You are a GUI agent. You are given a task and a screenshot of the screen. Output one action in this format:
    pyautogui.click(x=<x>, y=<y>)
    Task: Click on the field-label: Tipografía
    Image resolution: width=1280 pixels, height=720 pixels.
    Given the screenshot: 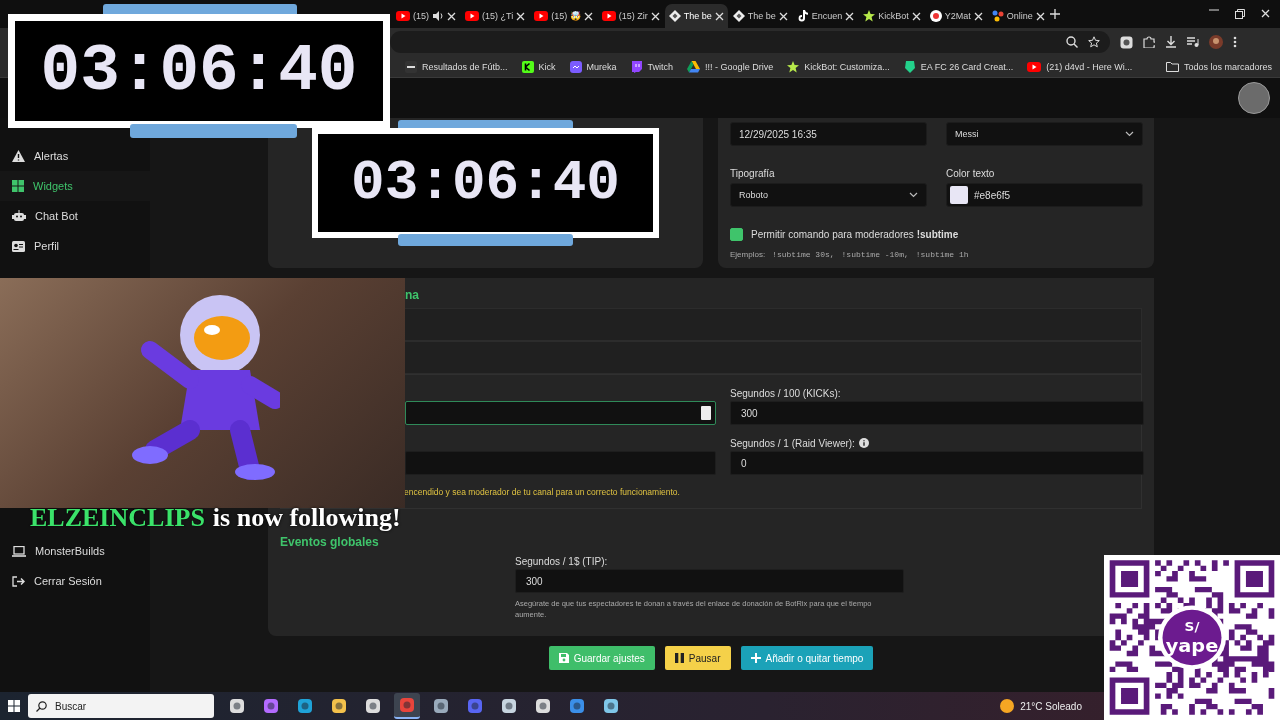 What is the action you would take?
    pyautogui.click(x=753, y=173)
    